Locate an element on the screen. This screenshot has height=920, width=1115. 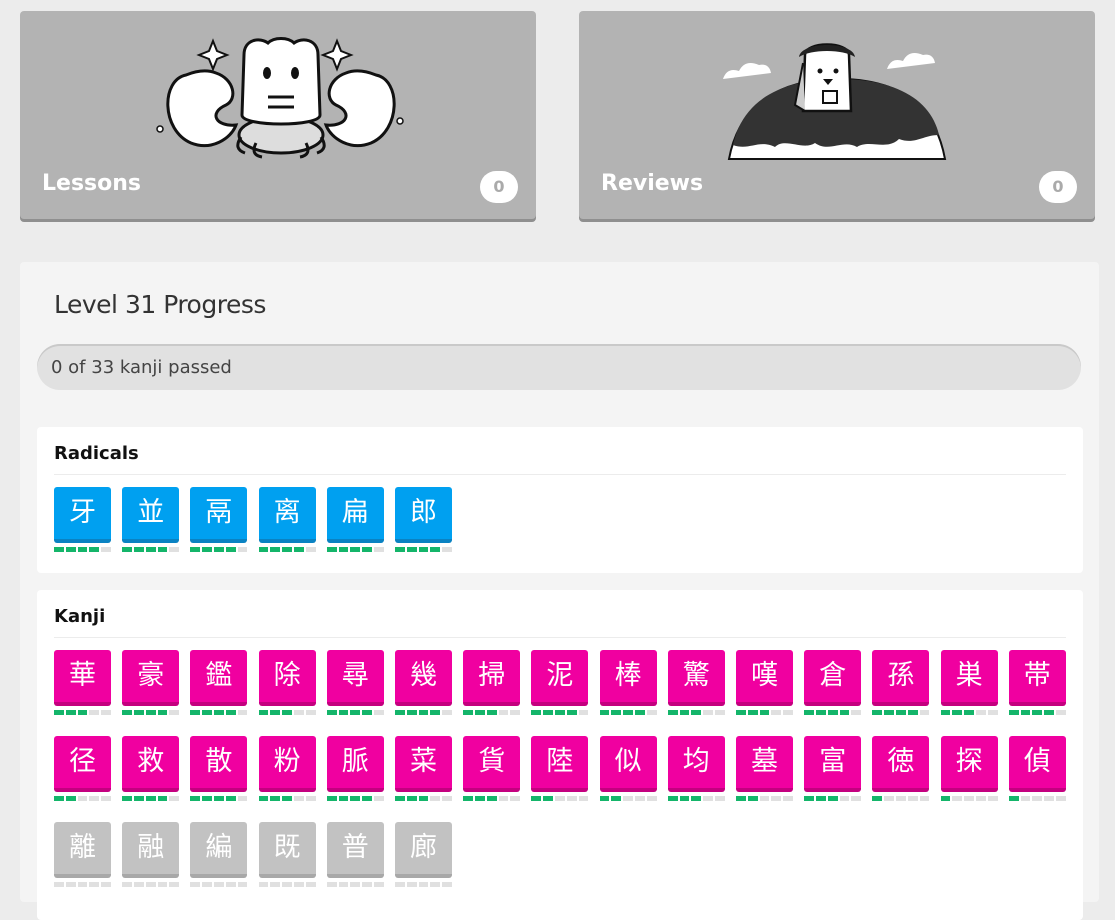
kanji-tile: 華 is located at coordinates (82, 678).